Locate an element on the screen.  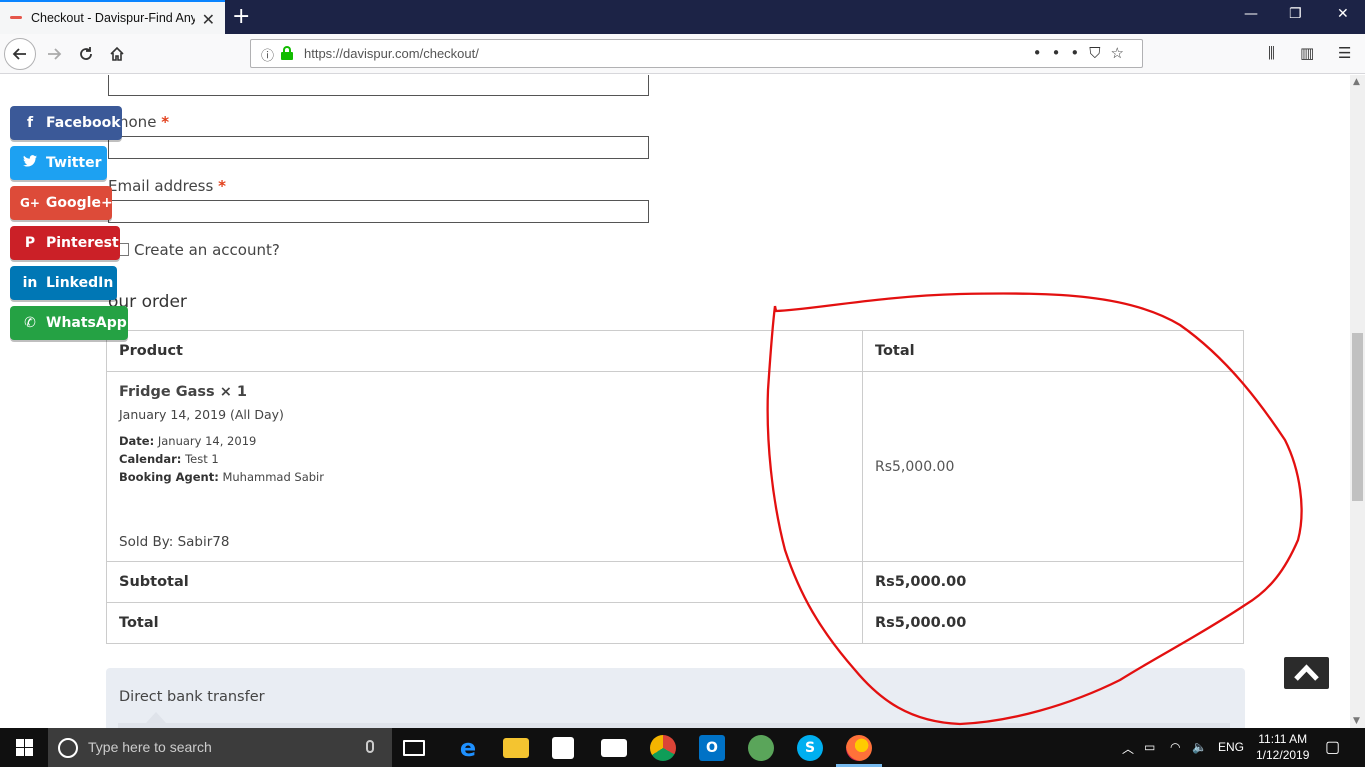
product-name: Fridge Gass × 1 is located at coordinates (183, 392).